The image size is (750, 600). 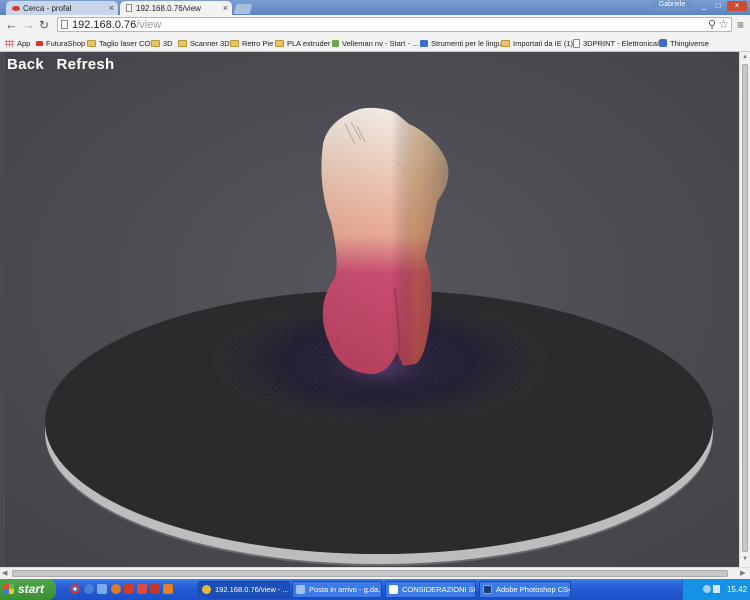 I want to click on bookmark-scanner-3d: Scanner 3D, so click(x=204, y=43).